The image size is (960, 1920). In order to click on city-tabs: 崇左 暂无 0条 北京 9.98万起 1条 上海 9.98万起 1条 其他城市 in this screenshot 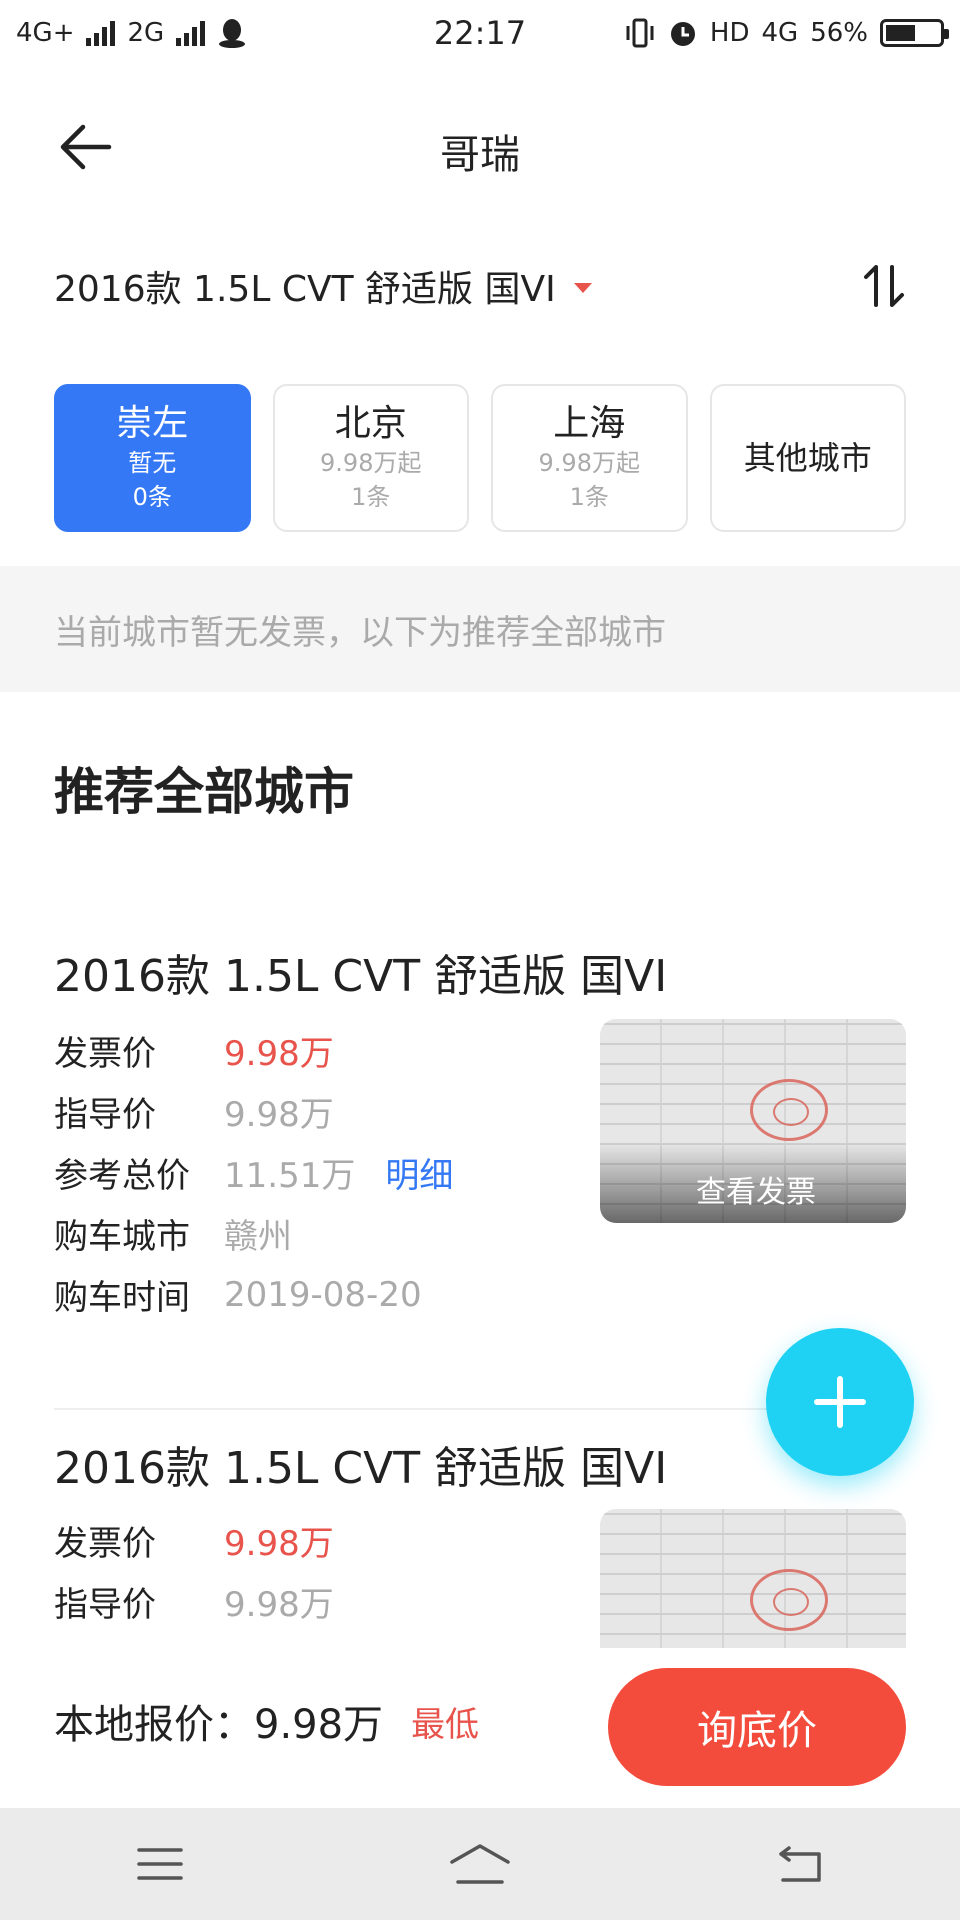, I will do `click(480, 458)`.